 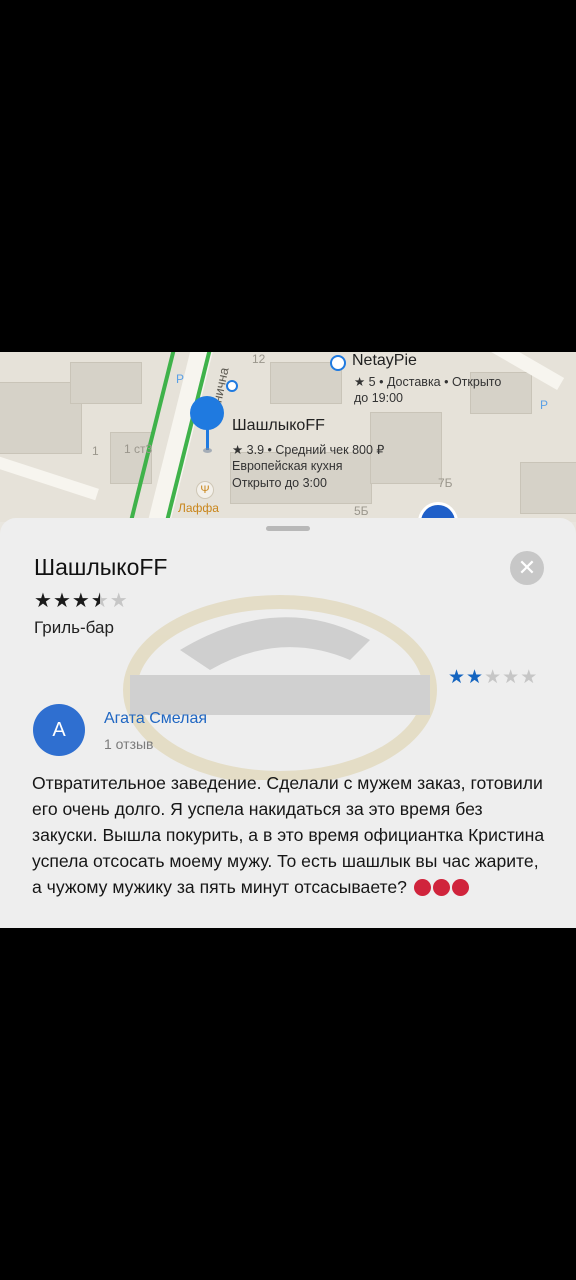 What do you see at coordinates (445, 483) in the screenshot?
I see `house-number: 7Б` at bounding box center [445, 483].